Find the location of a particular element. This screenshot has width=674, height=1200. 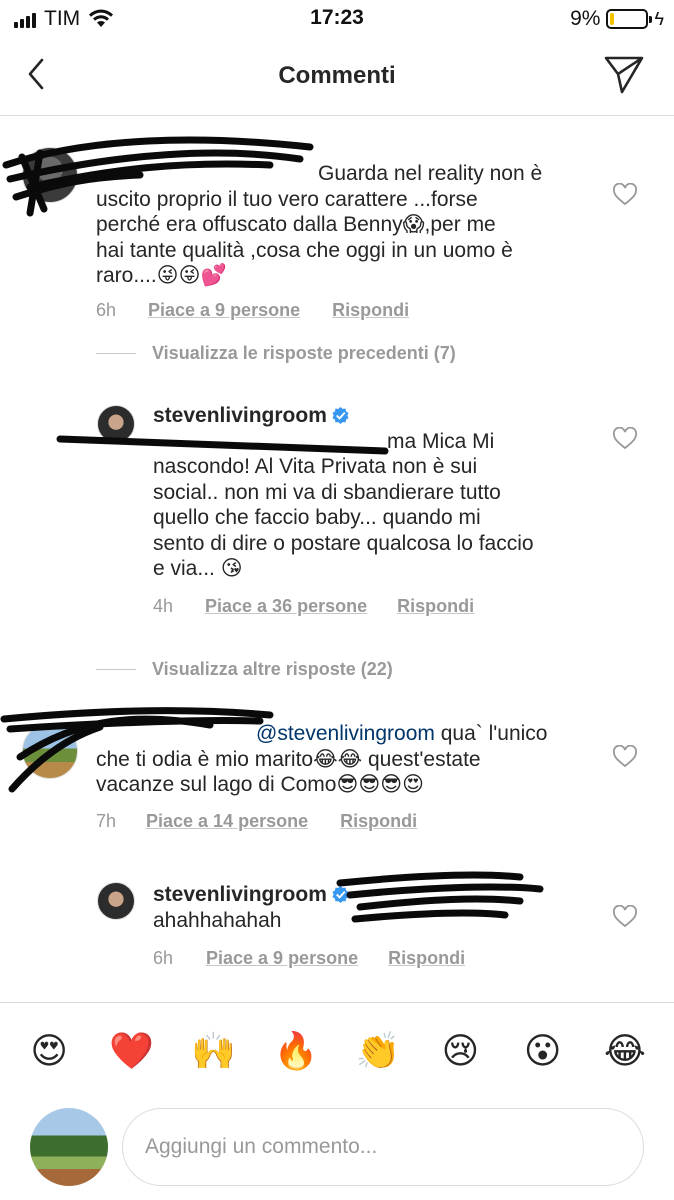

comment-meta: 7h Piace a 14 persone Rispondi is located at coordinates (256, 821).